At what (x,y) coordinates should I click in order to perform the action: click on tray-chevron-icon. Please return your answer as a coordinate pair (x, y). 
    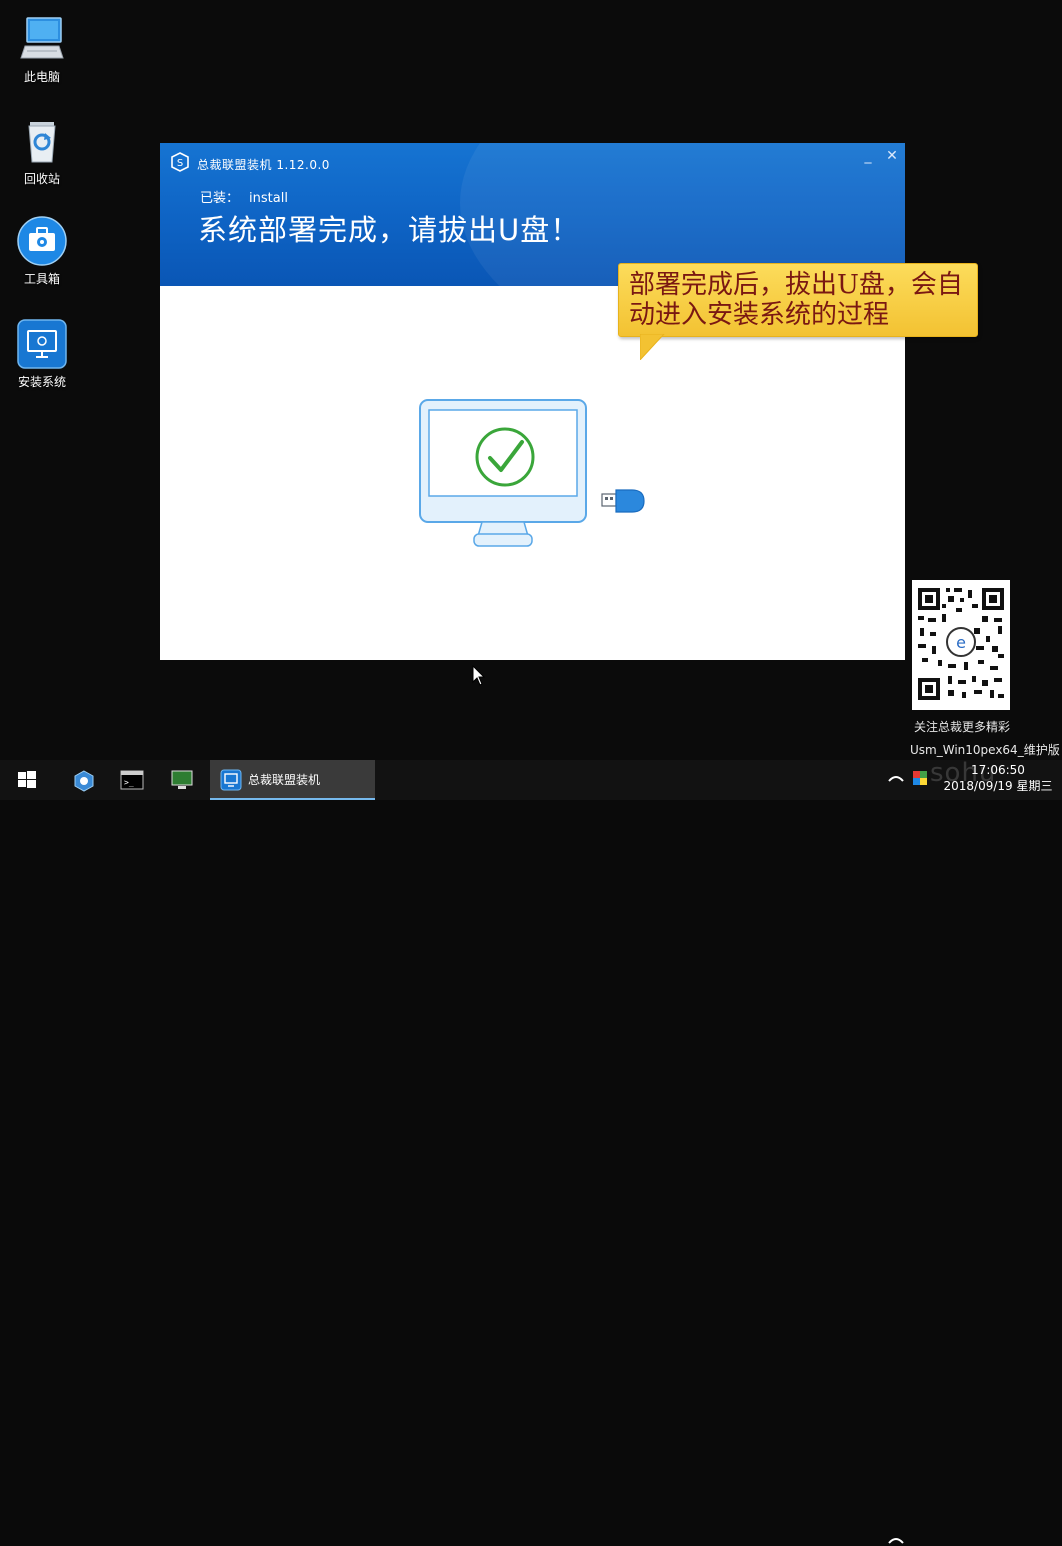
    Looking at the image, I should click on (896, 1540).